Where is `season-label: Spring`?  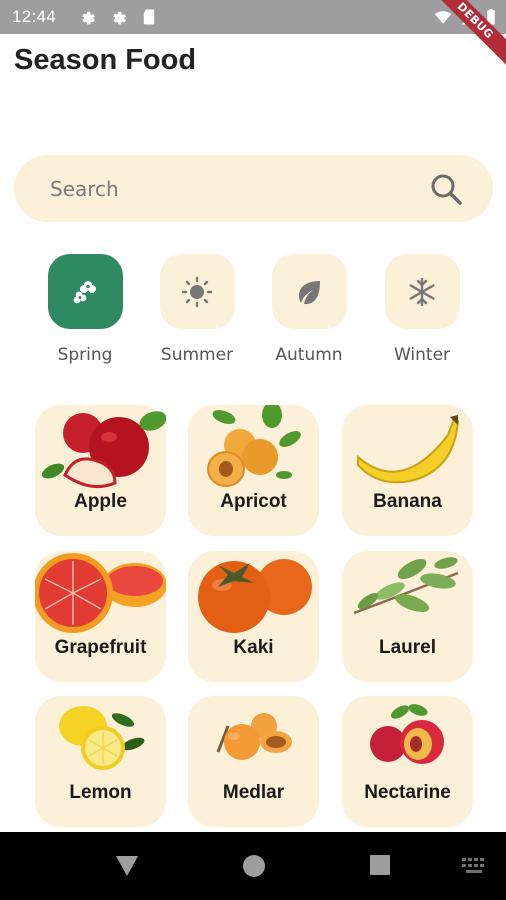 season-label: Spring is located at coordinates (85, 355).